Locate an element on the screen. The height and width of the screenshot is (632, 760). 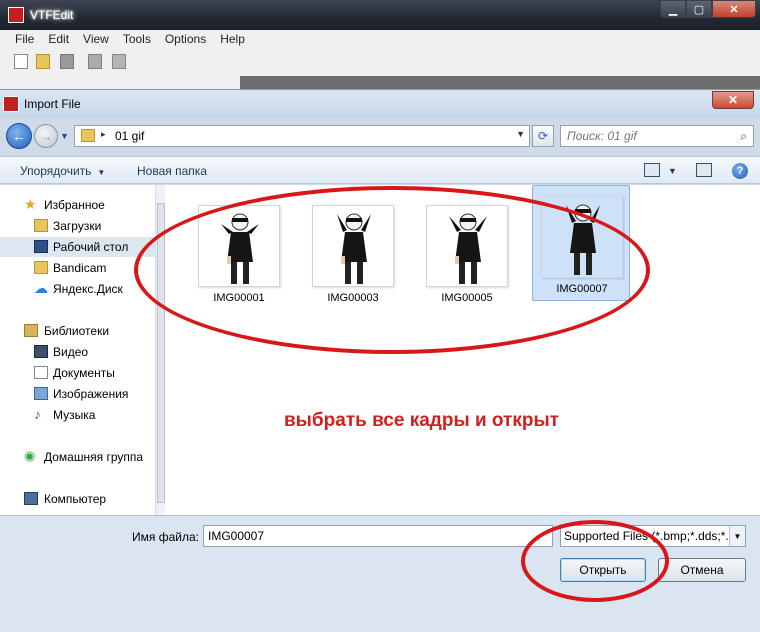
nav-label: Домашняя группа is located at coordinates (94, 457).